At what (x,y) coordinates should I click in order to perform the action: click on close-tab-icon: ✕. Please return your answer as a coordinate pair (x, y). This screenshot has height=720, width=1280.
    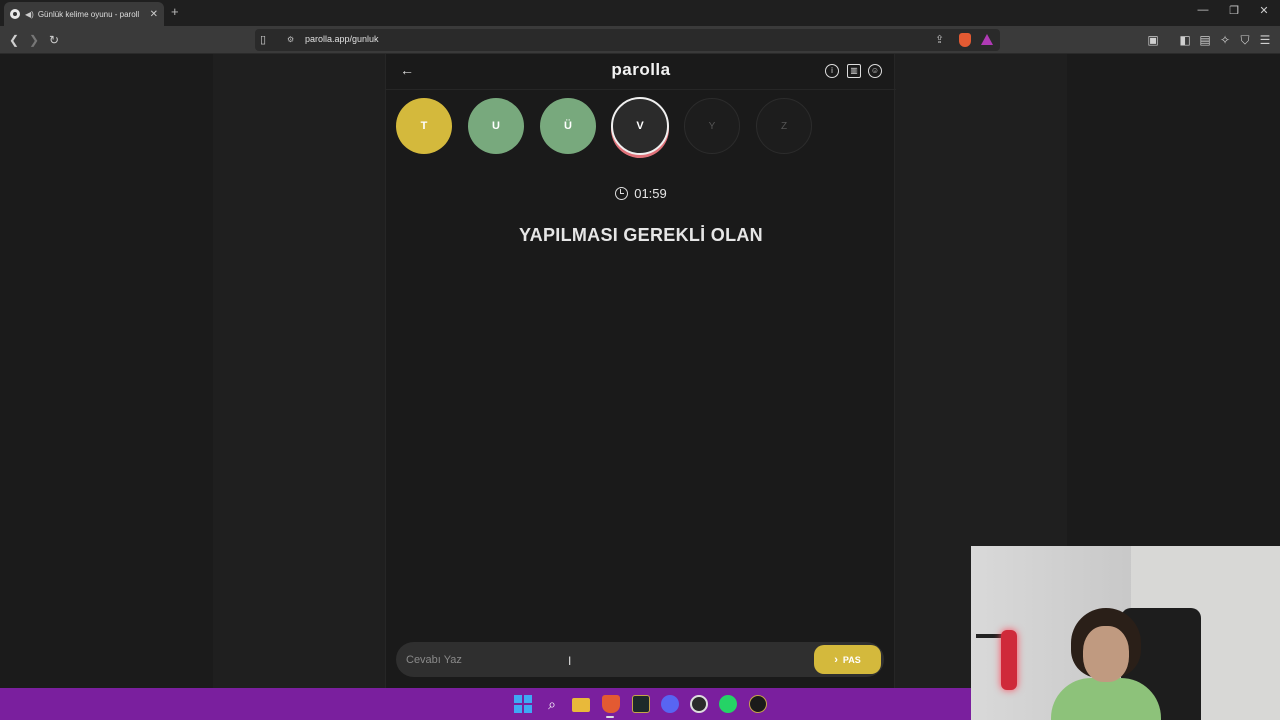
    Looking at the image, I should click on (154, 14).